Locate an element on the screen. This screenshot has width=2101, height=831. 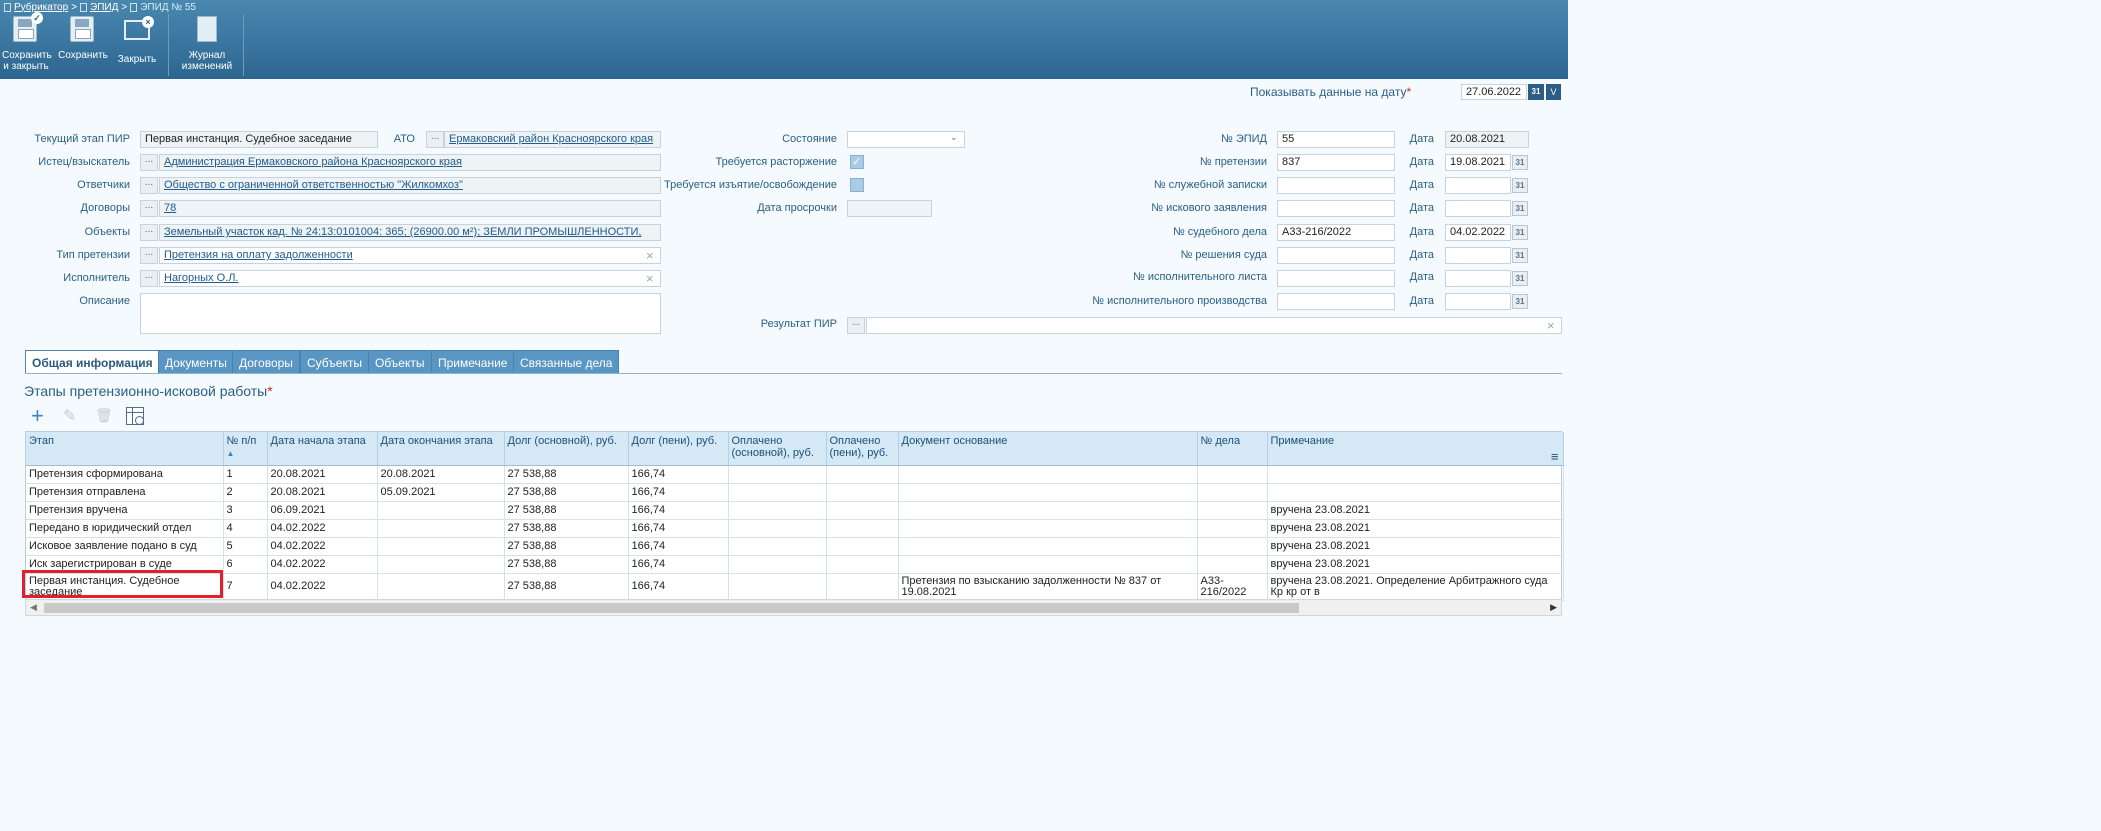
termination-checkbox: ✓ is located at coordinates (857, 162).